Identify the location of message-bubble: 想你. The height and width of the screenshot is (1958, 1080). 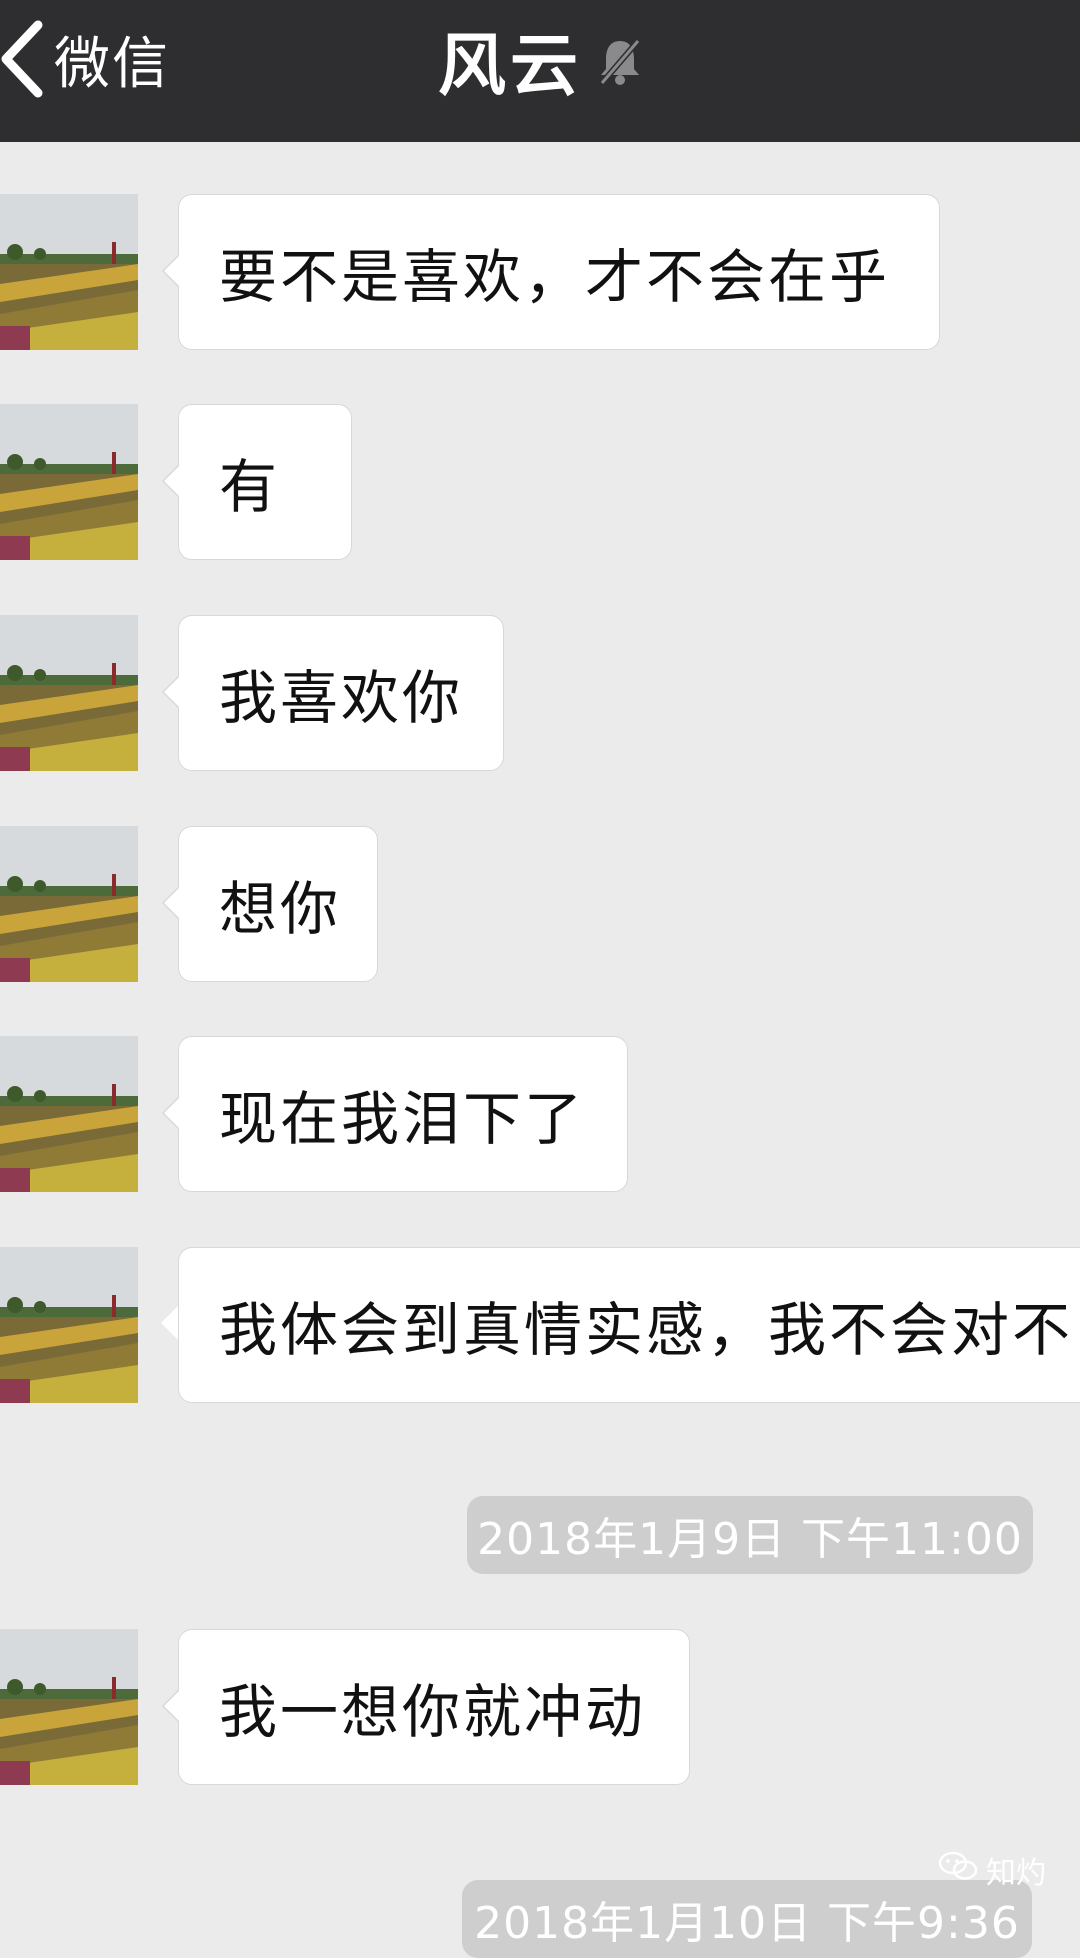
(270, 904).